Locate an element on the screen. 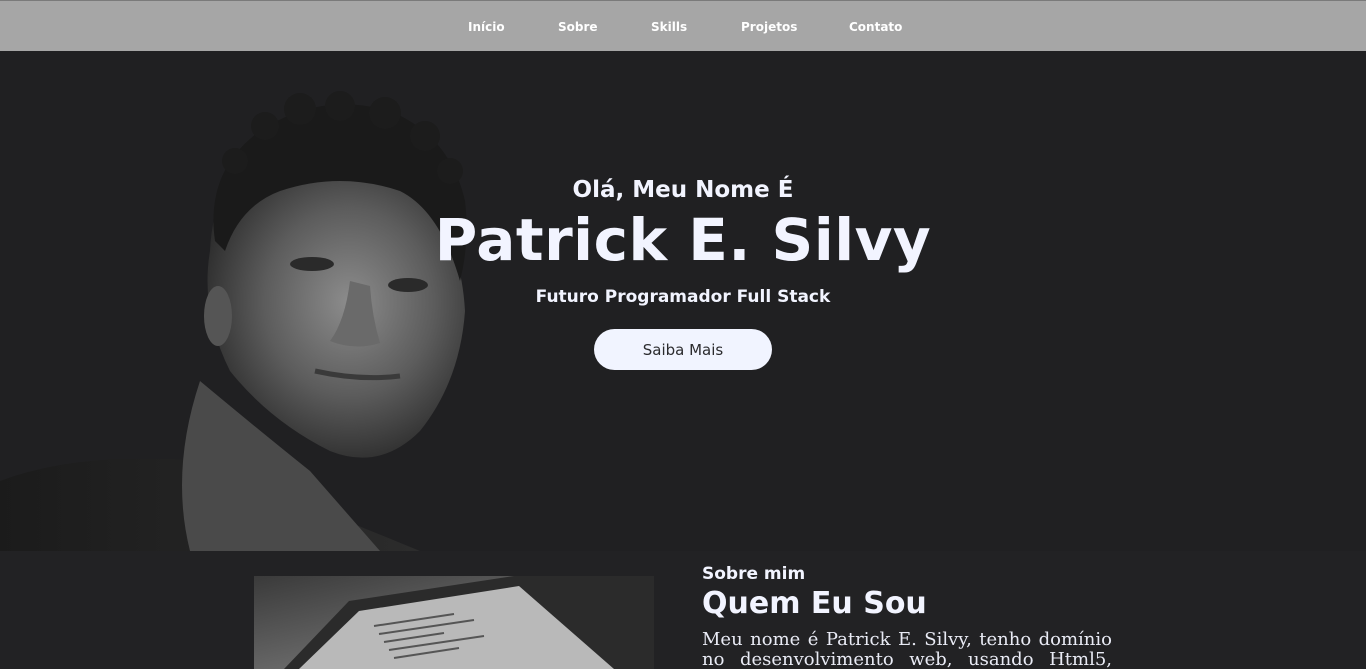 This screenshot has width=1366, height=669. hero-name: Patrick E. Silvy is located at coordinates (683, 240).